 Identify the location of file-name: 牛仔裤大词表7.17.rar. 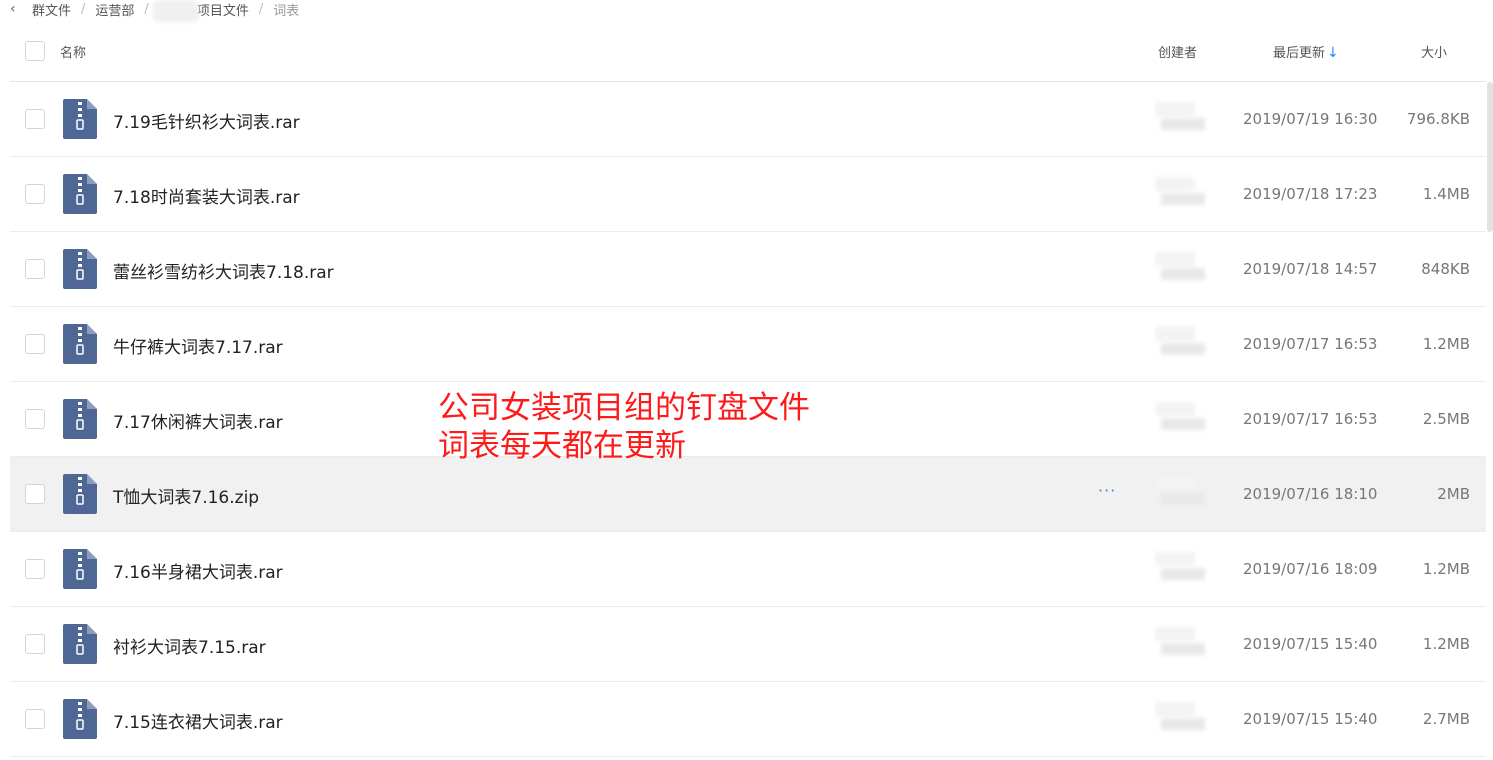
(198, 345).